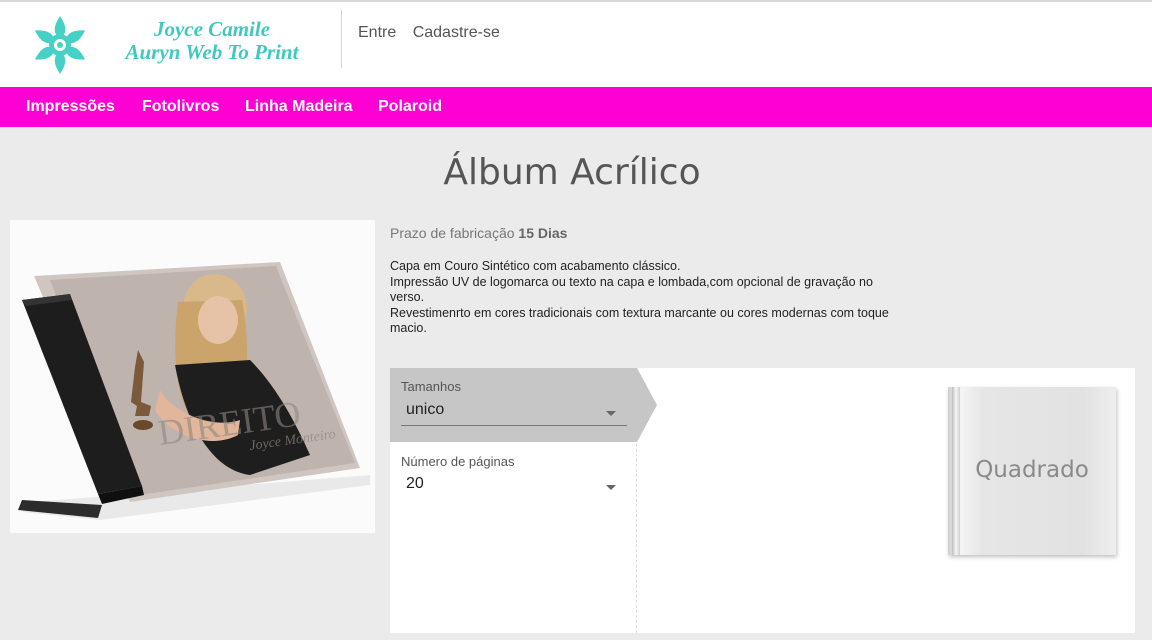 The width and height of the screenshot is (1152, 640). I want to click on size-select-underline, so click(514, 425).